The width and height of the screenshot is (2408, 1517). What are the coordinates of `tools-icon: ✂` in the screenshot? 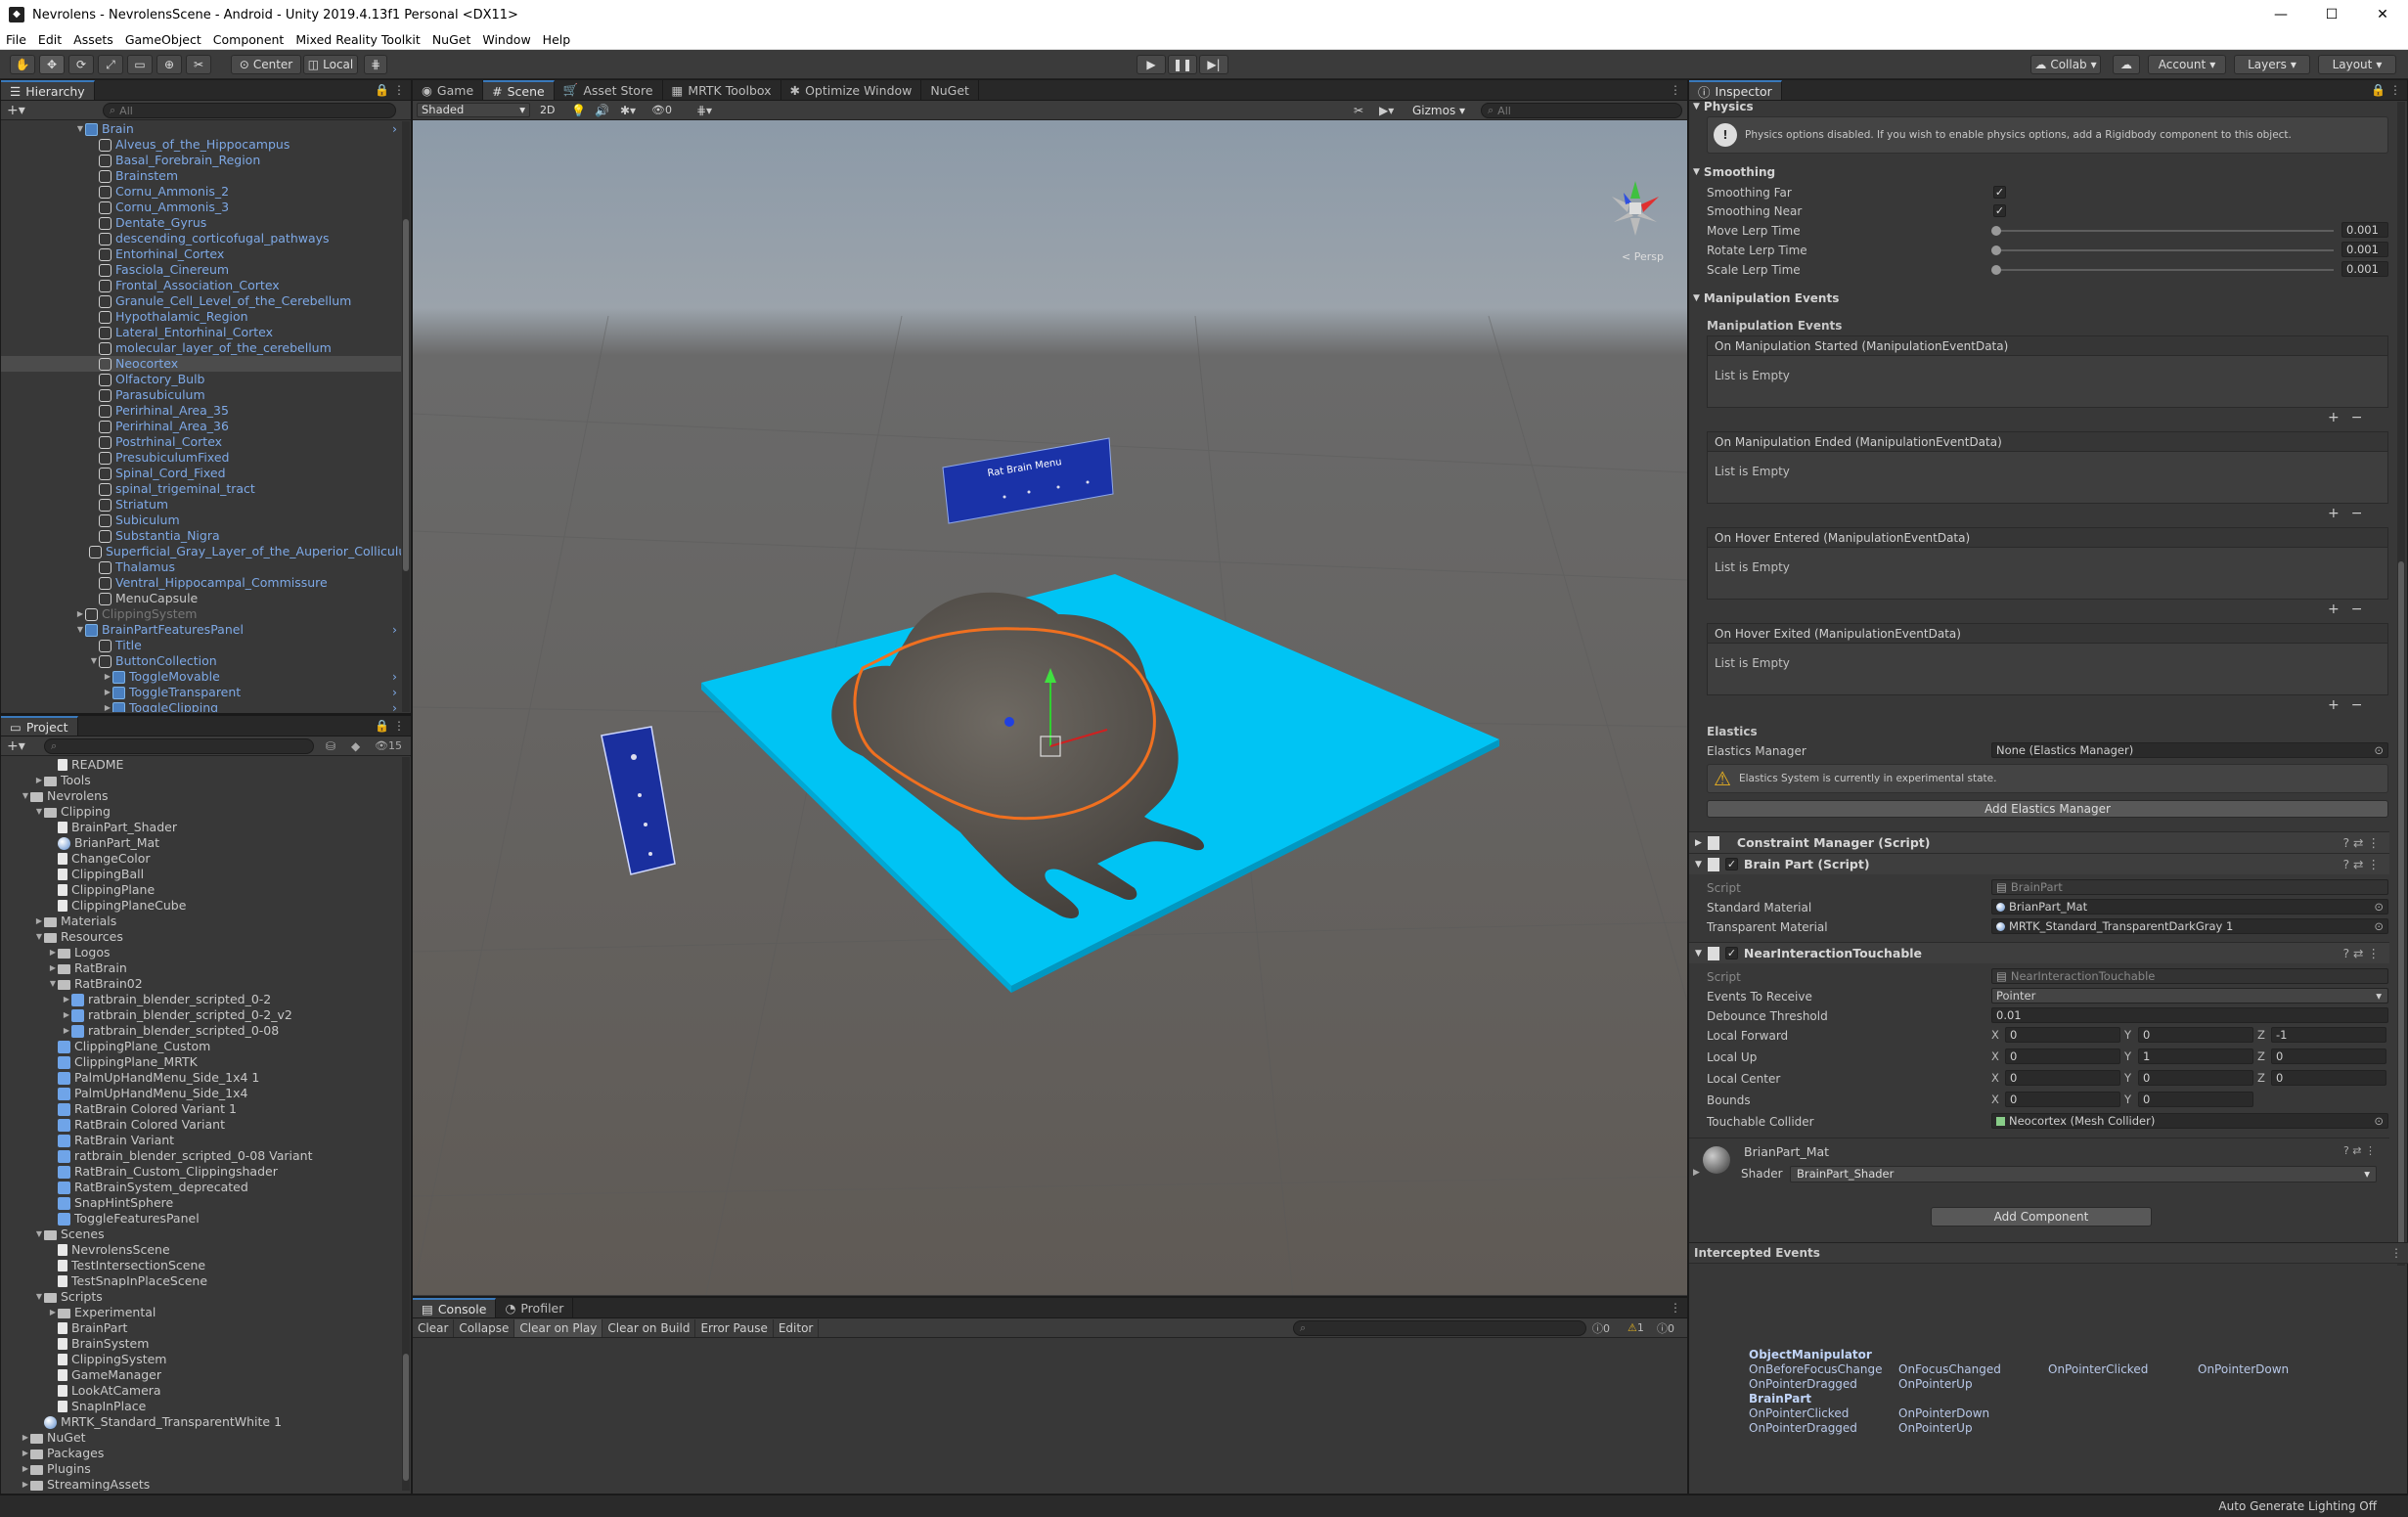 It's located at (1358, 110).